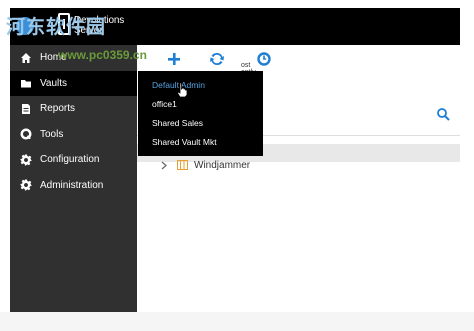  Describe the element at coordinates (73, 83) in the screenshot. I see `sidebar-item-vaults: Vaults` at that location.